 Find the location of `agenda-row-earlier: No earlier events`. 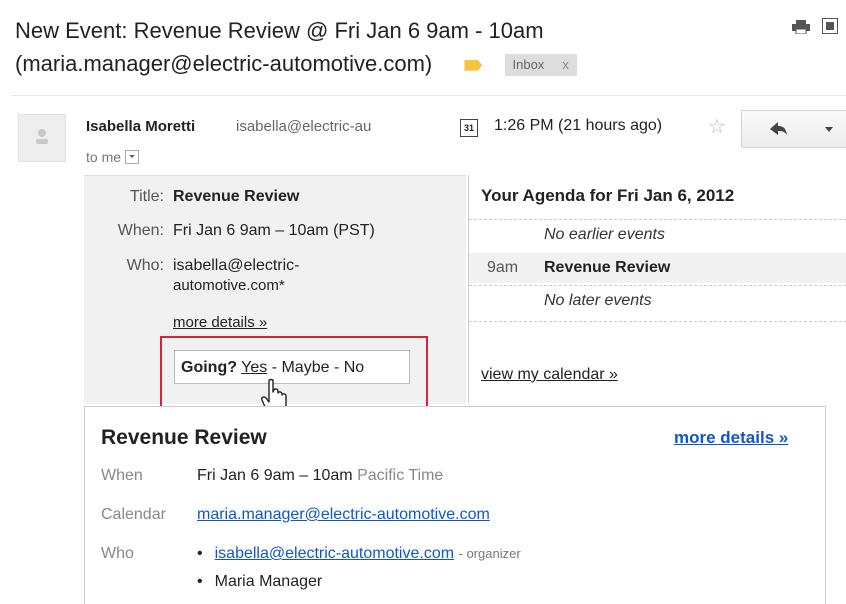

agenda-row-earlier: No earlier events is located at coordinates (657, 235).